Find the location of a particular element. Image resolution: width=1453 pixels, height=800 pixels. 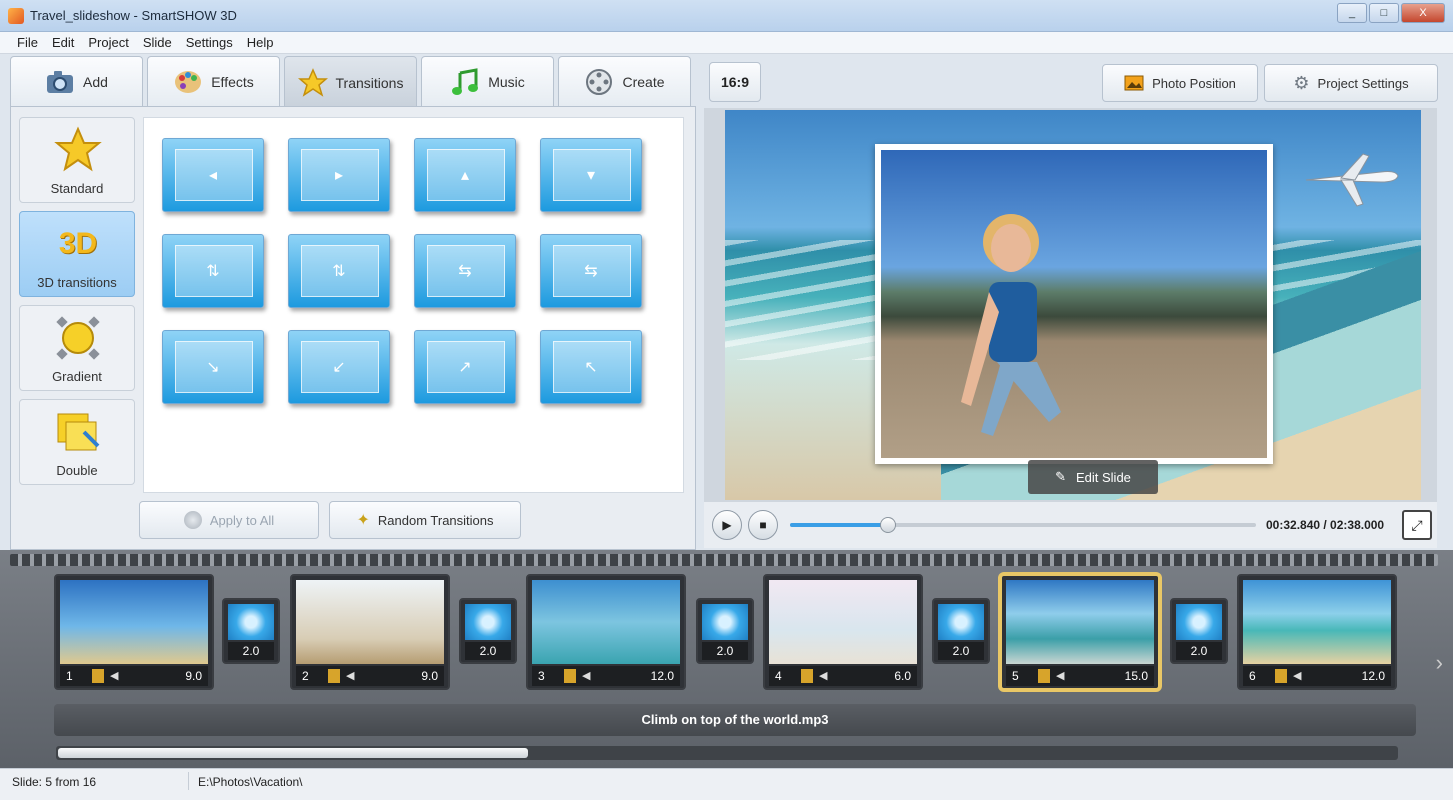

fullscreen-icon: ⤢ is located at coordinates (1417, 525).